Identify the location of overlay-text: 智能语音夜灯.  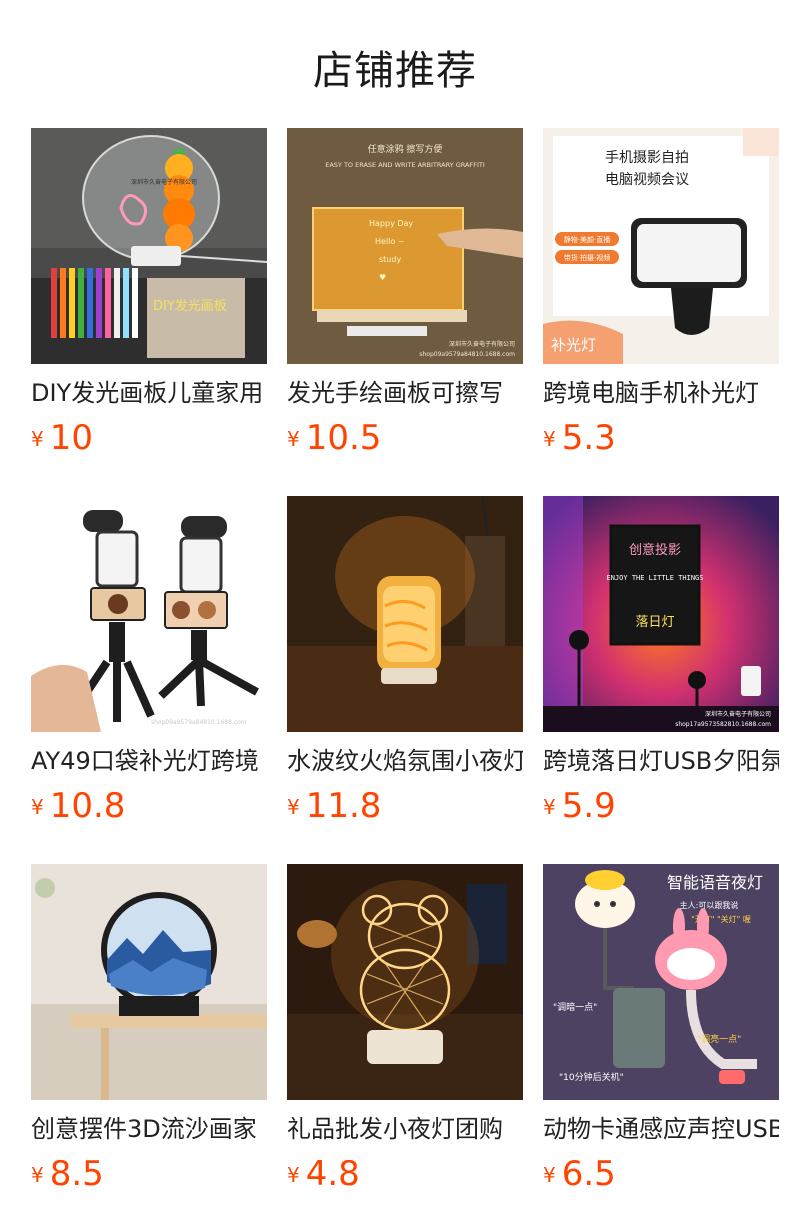
(715, 882).